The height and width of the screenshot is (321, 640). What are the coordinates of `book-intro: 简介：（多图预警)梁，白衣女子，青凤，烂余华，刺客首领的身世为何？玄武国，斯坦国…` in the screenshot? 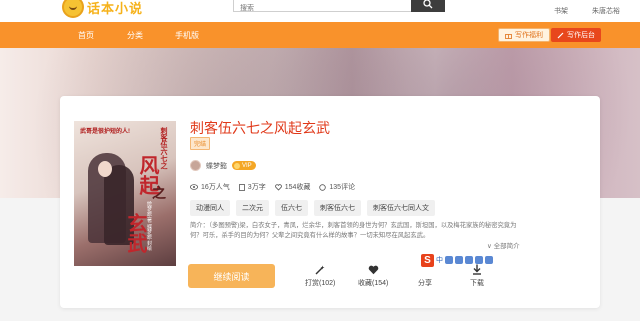 It's located at (353, 230).